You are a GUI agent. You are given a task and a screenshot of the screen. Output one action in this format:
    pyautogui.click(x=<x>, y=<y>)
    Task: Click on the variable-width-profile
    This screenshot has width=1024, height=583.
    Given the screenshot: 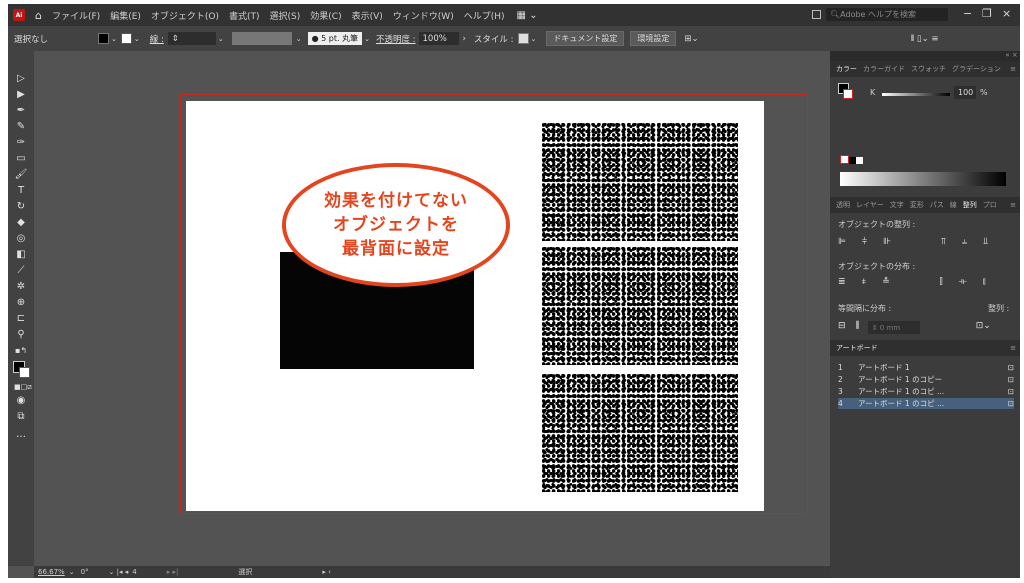 What is the action you would take?
    pyautogui.click(x=261, y=38)
    